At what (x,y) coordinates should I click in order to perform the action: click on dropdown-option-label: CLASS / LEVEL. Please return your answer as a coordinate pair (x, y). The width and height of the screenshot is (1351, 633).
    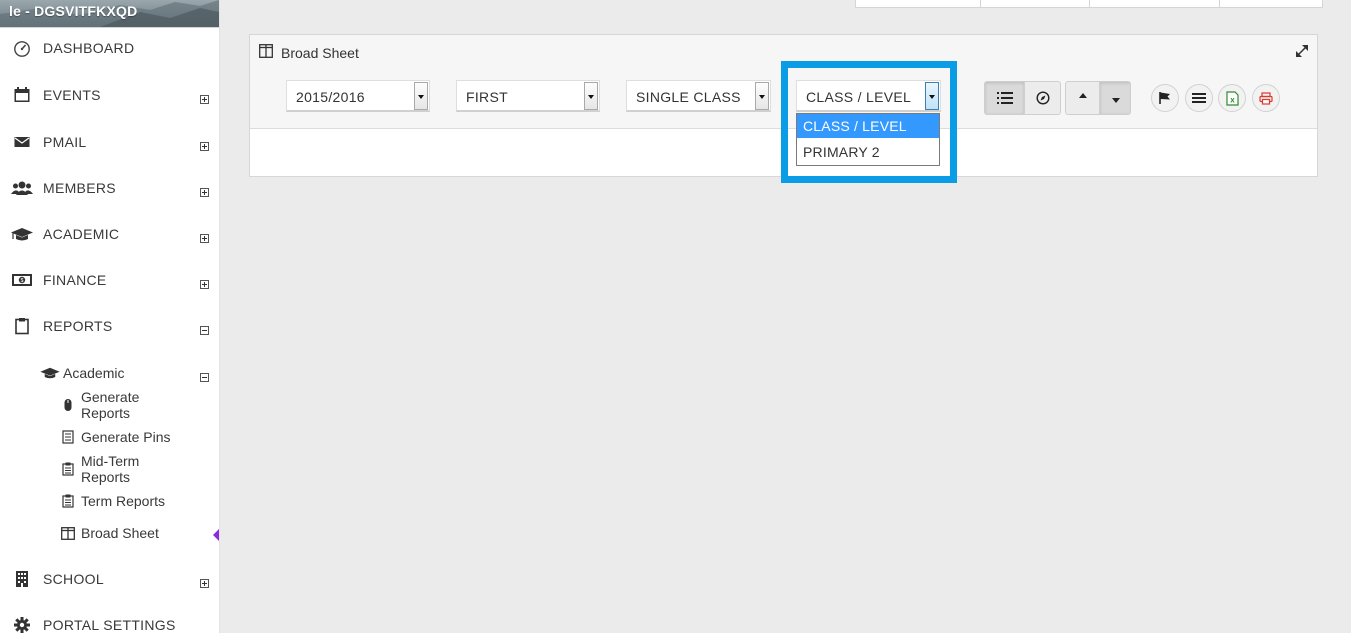
    Looking at the image, I should click on (855, 126).